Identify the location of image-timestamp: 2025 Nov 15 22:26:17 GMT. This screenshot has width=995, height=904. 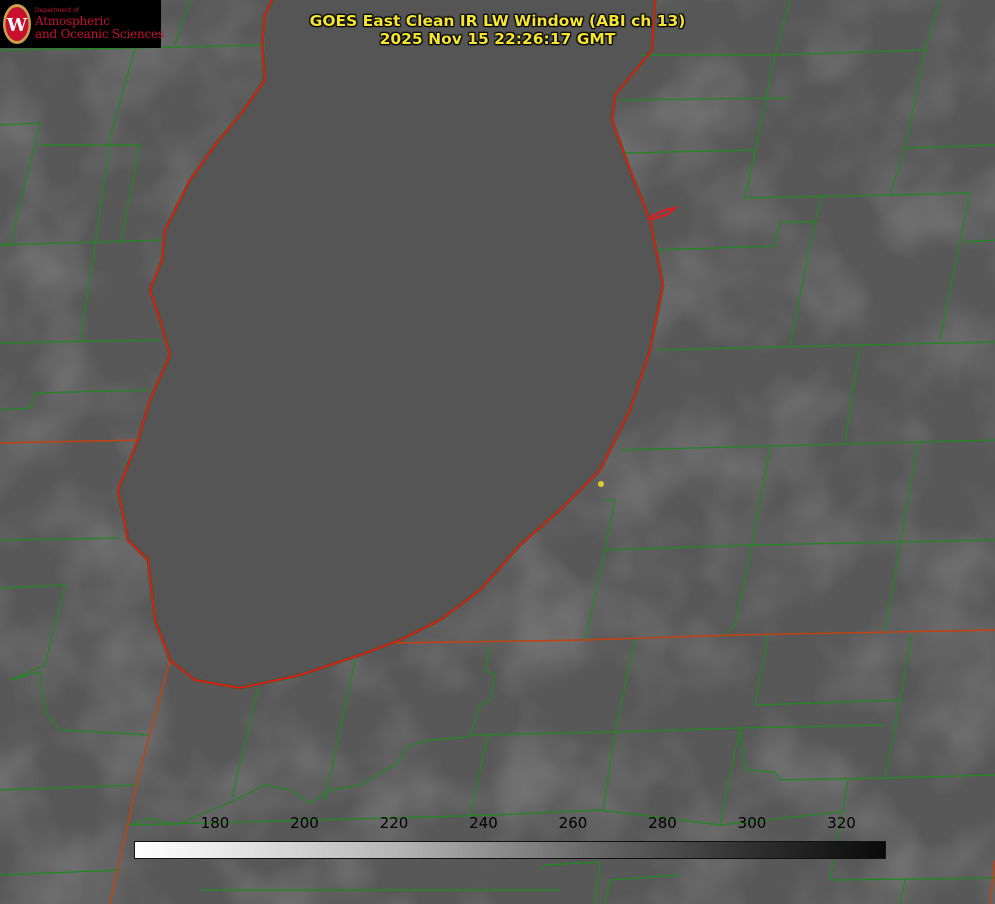
(497, 39).